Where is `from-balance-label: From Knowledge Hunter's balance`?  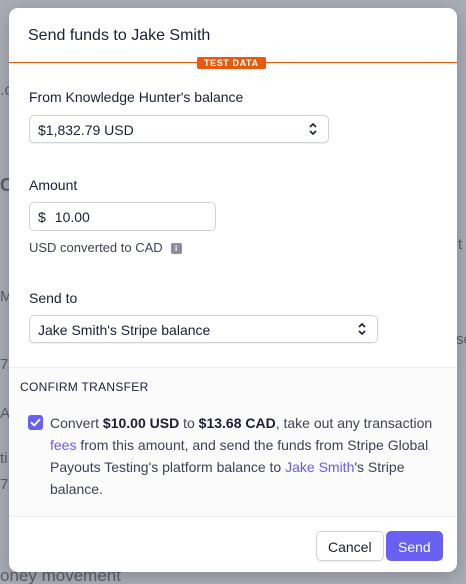 from-balance-label: From Knowledge Hunter's balance is located at coordinates (136, 97).